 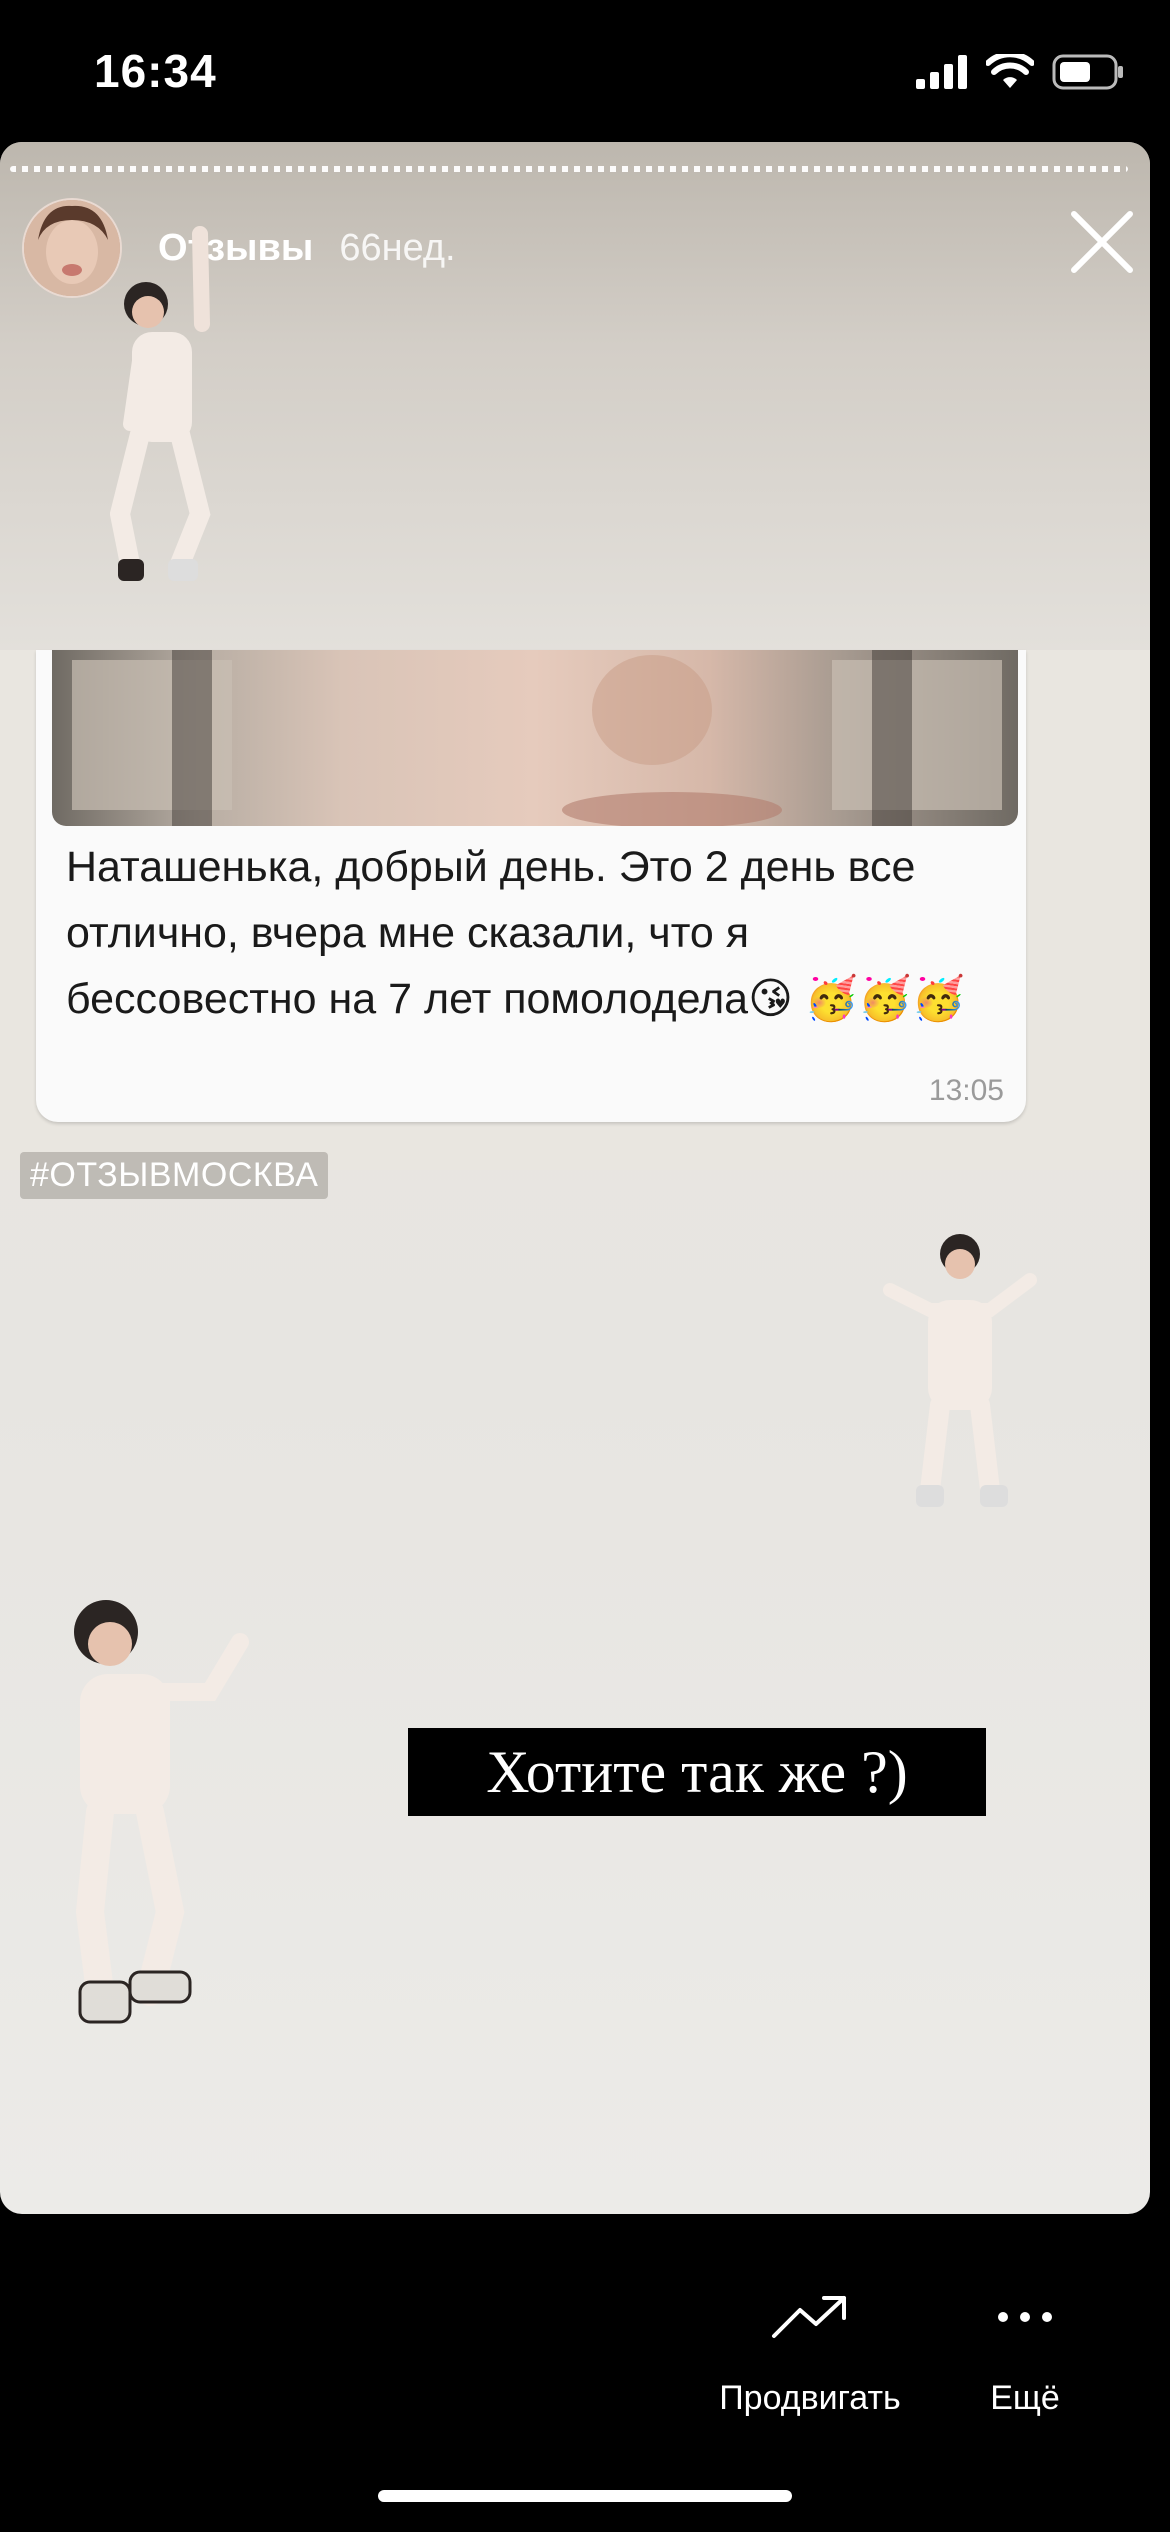 What do you see at coordinates (155, 71) in the screenshot?
I see `status-time: 16:34` at bounding box center [155, 71].